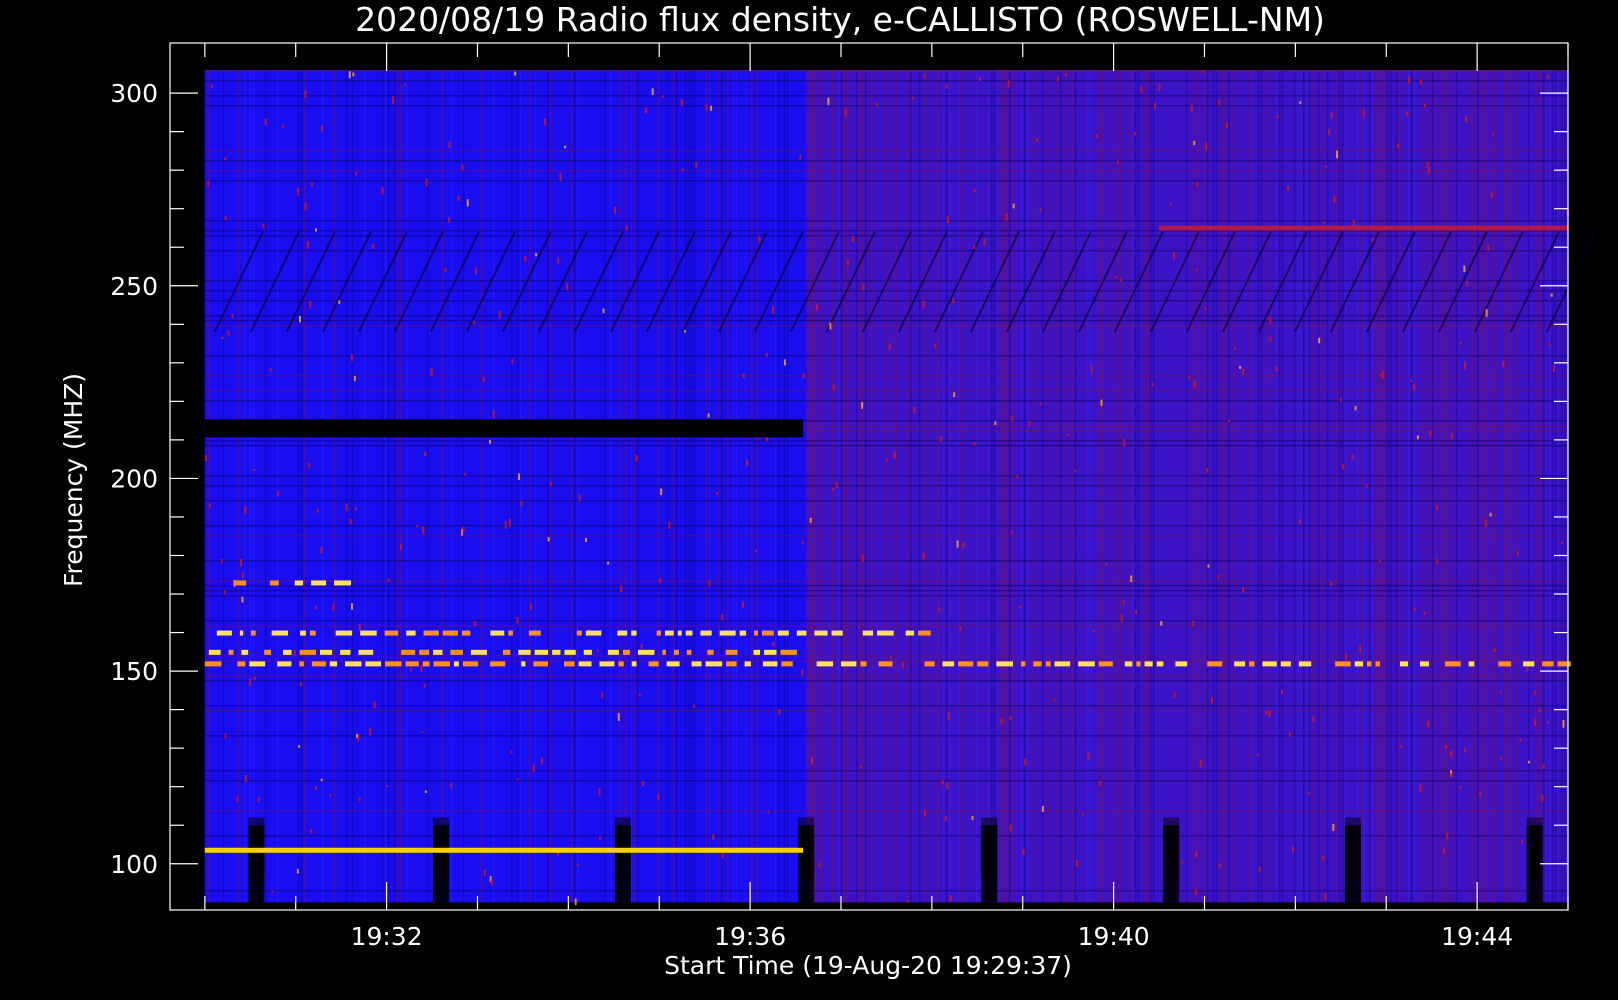 The width and height of the screenshot is (1618, 1000). What do you see at coordinates (868, 965) in the screenshot?
I see `x-axis-title: Start Time (19-Aug-20 19:29:37)` at bounding box center [868, 965].